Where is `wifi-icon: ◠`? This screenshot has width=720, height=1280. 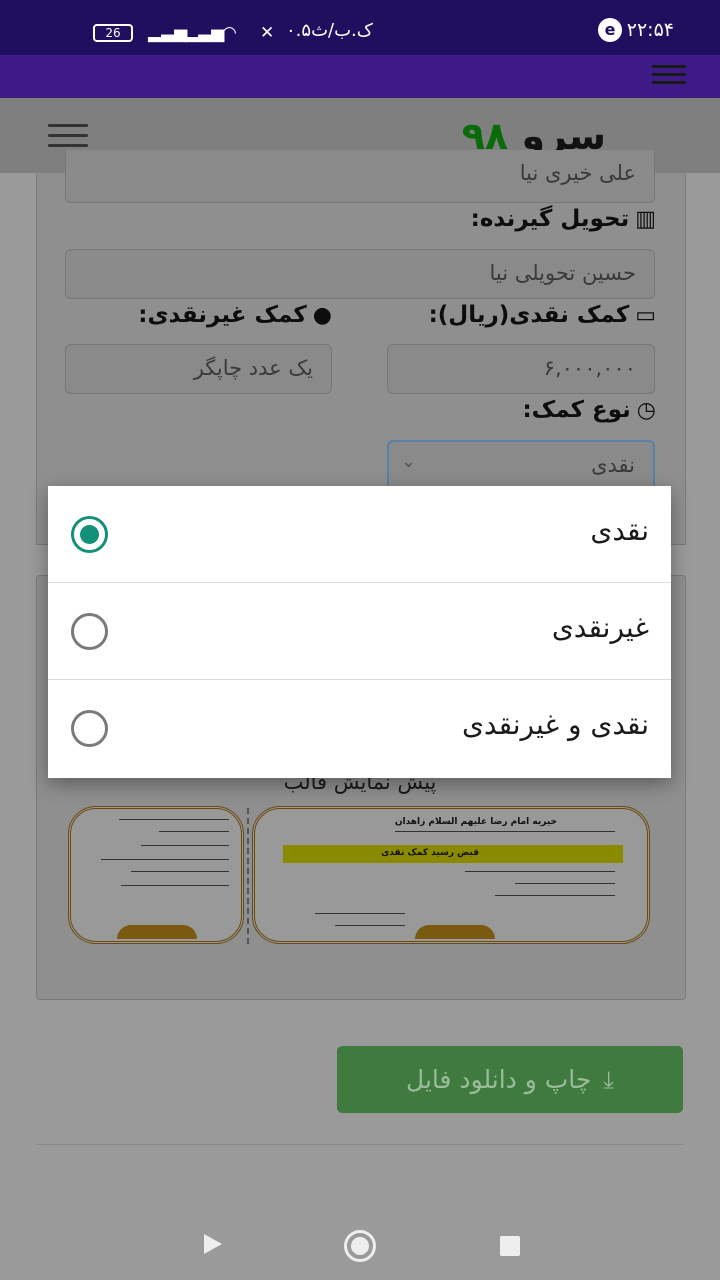
wifi-icon: ◠ is located at coordinates (229, 33).